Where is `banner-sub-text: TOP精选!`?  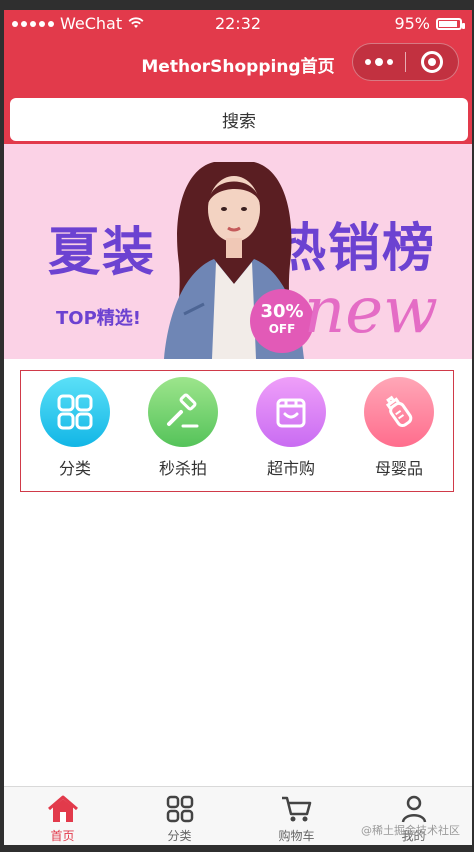
banner-sub-text: TOP精选! is located at coordinates (98, 318).